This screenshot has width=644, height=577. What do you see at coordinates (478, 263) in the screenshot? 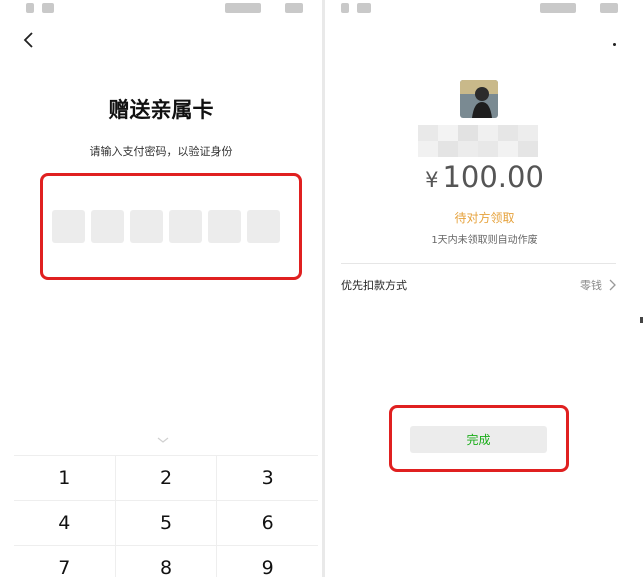
I see `divider` at bounding box center [478, 263].